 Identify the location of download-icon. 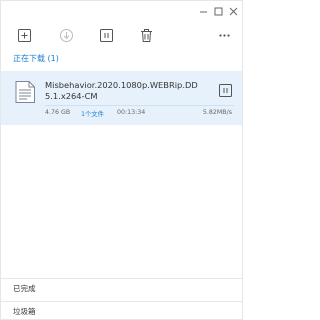
(66, 35).